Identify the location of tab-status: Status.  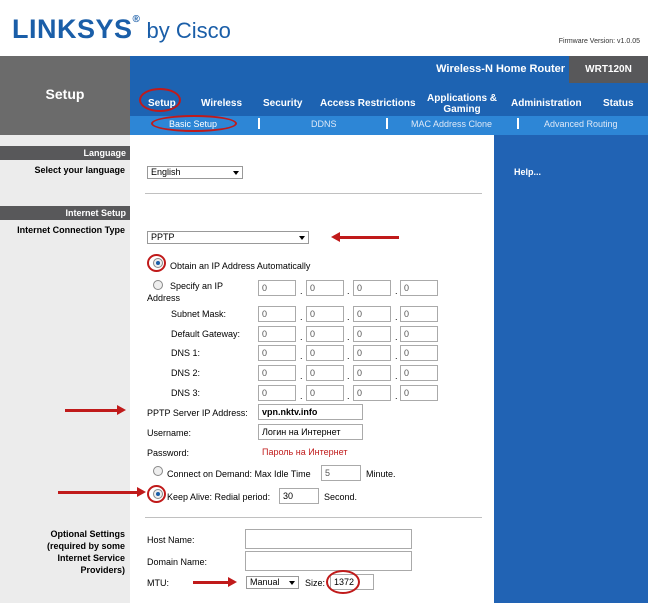
(618, 103).